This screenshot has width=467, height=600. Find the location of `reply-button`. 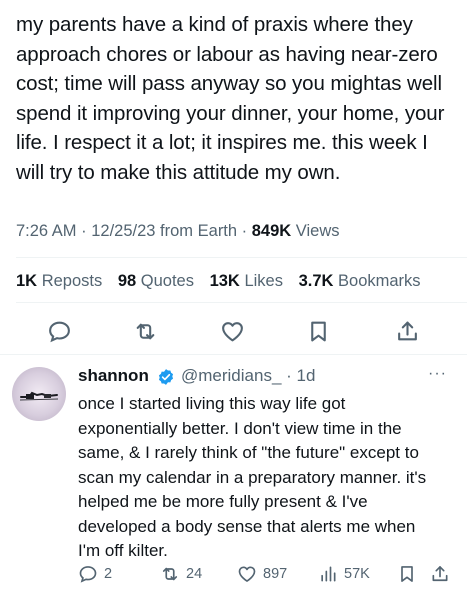

reply-button is located at coordinates (59, 331).